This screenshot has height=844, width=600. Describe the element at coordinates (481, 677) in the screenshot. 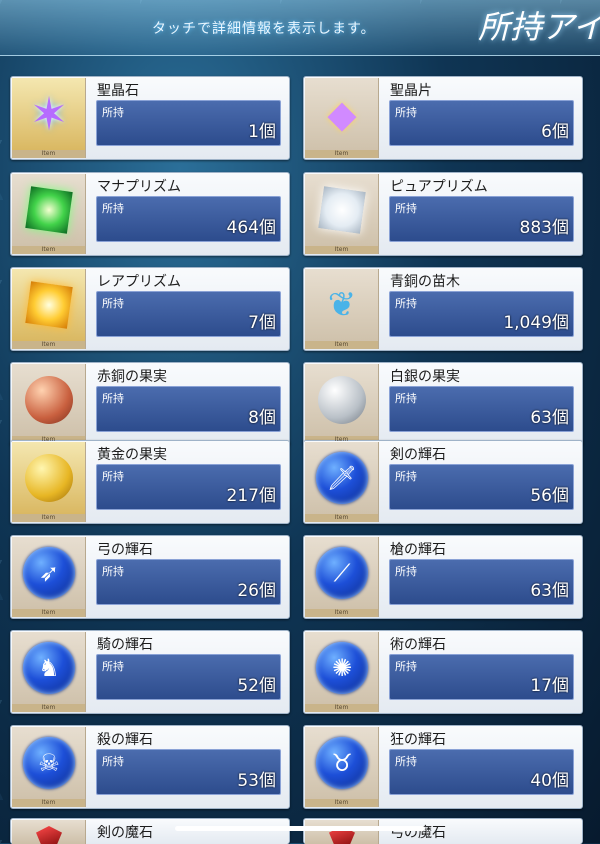

I see `count-panel: 所持 17個` at that location.